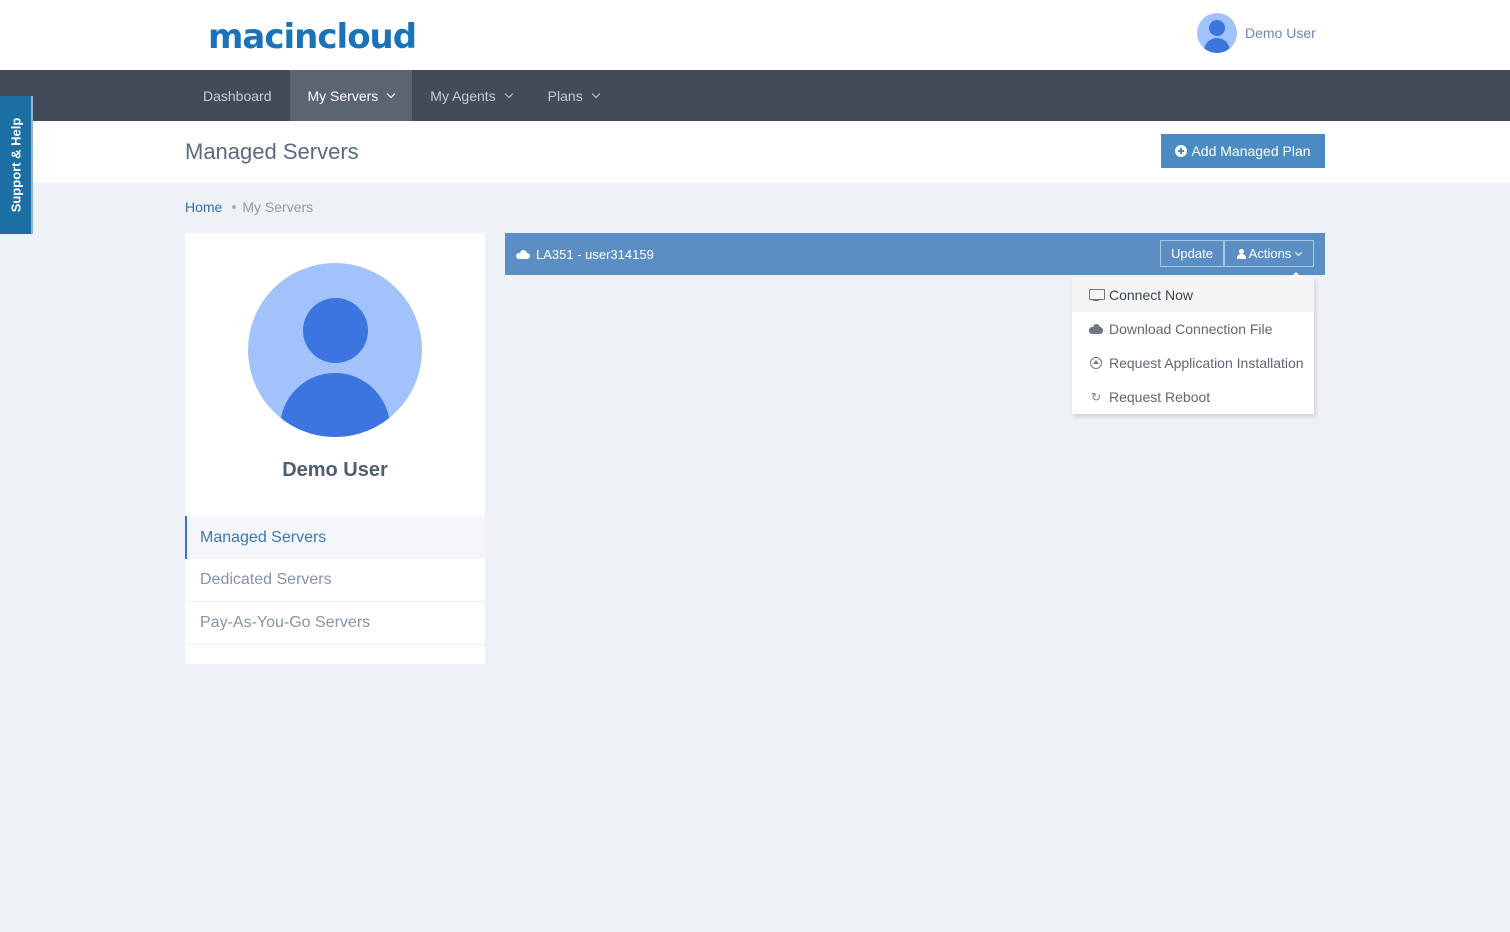  I want to click on cloud-download-icon, so click(1096, 329).